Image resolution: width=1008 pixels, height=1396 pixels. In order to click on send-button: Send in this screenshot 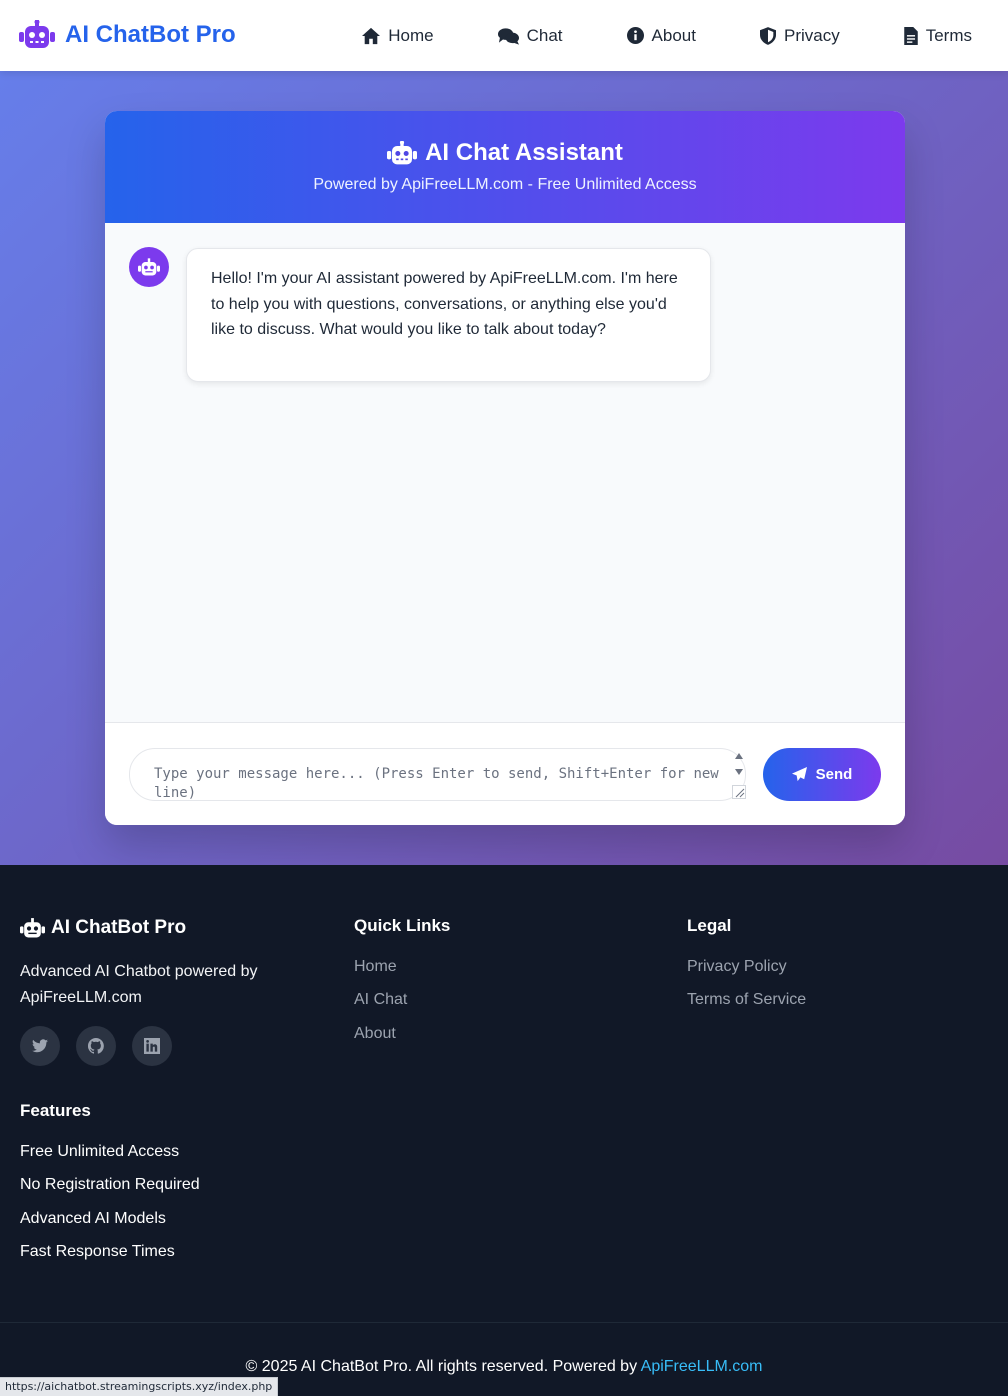, I will do `click(822, 774)`.